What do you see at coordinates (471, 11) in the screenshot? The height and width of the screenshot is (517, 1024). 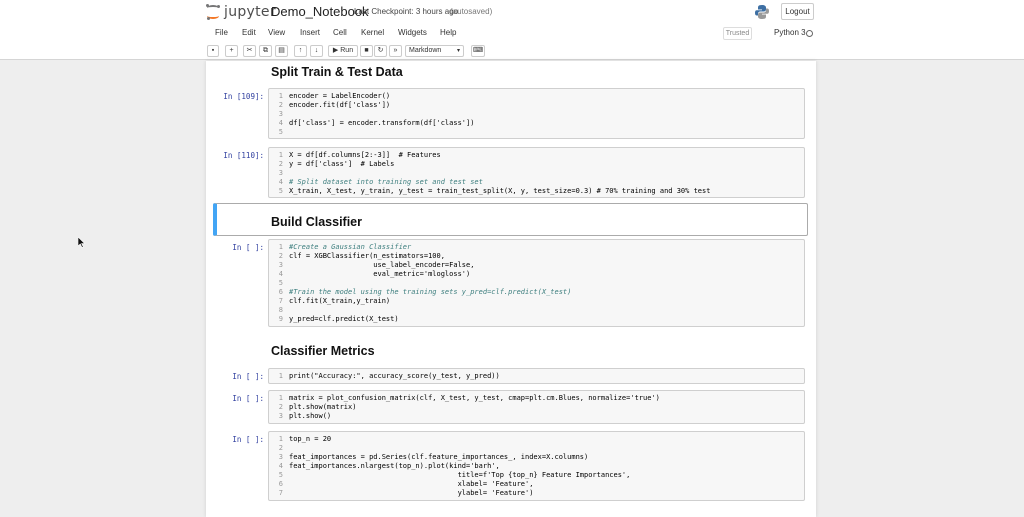 I see `autosave-status: (autosaved)` at bounding box center [471, 11].